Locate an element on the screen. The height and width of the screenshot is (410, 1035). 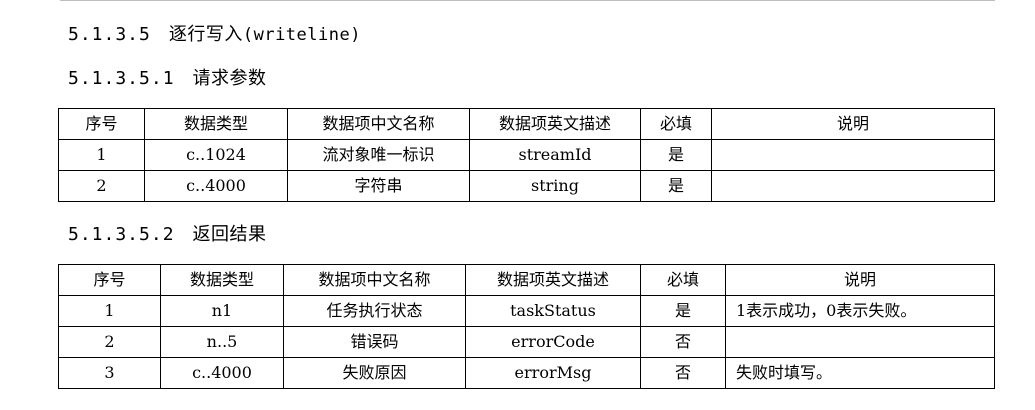
table-cell: c..1024 is located at coordinates (216, 155).